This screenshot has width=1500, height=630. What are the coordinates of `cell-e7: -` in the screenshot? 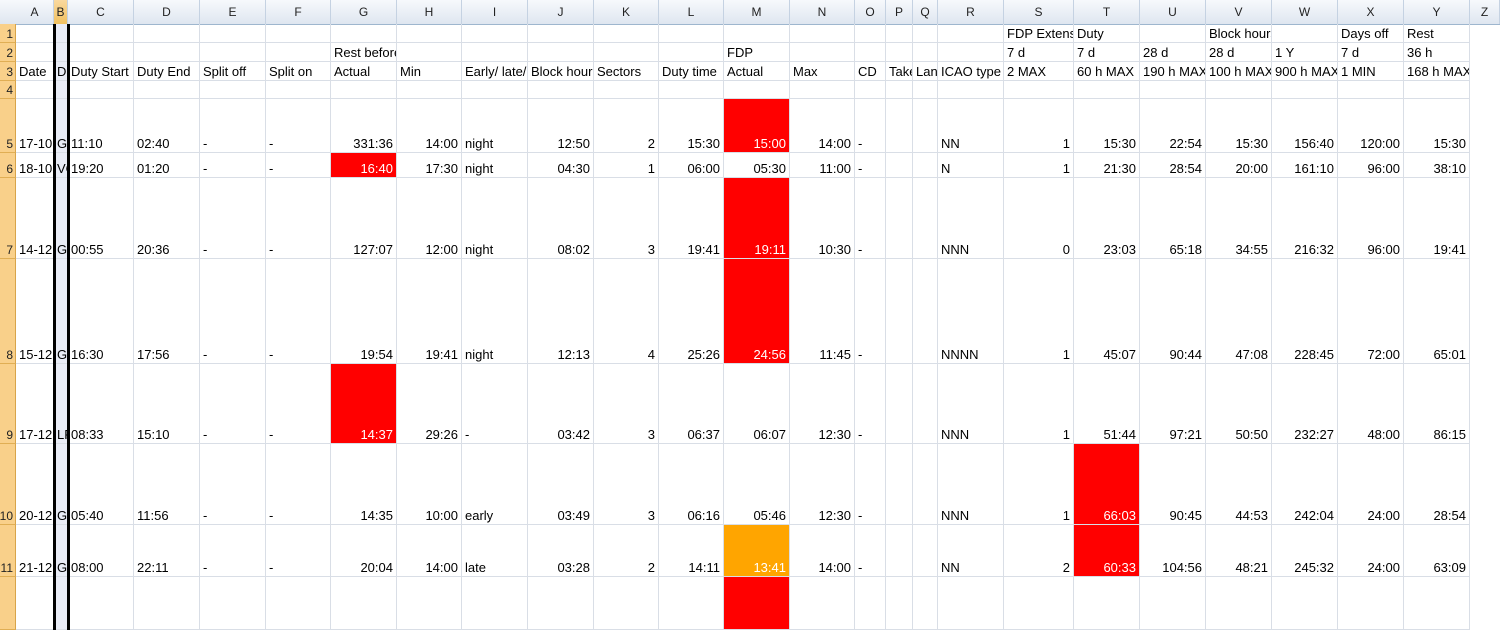 It's located at (233, 218).